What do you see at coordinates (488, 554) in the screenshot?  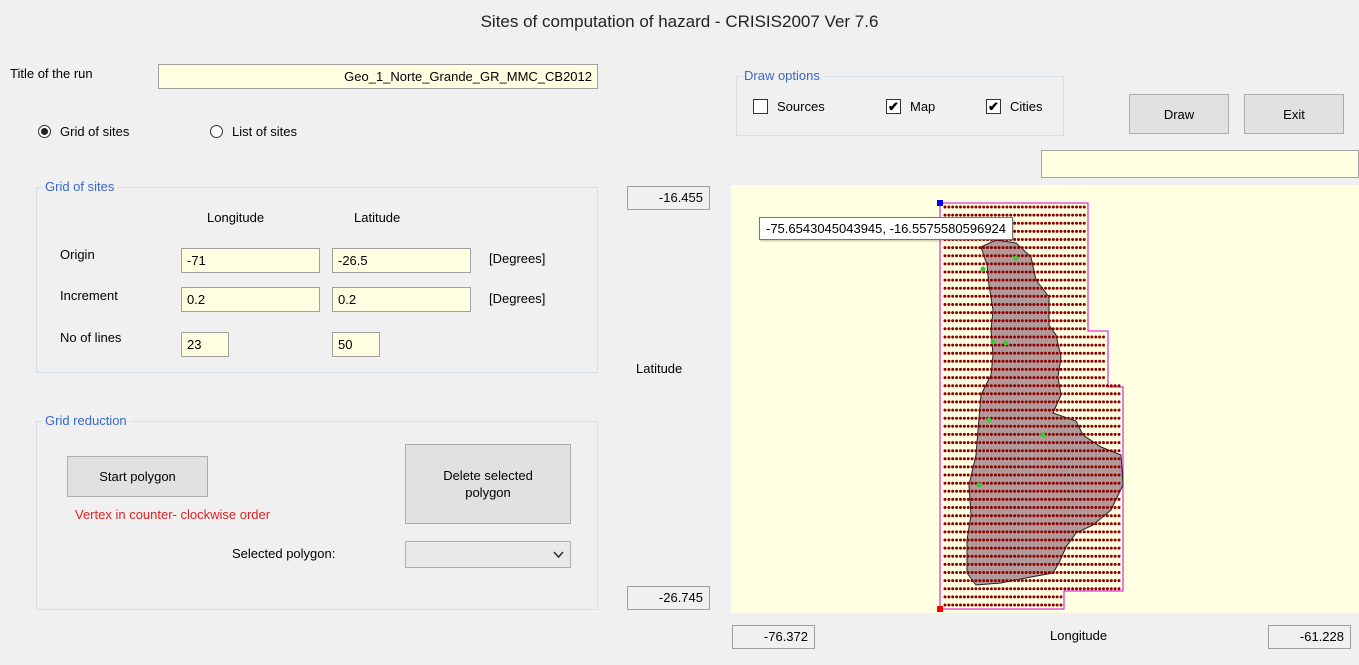 I see `selected-polygon-select` at bounding box center [488, 554].